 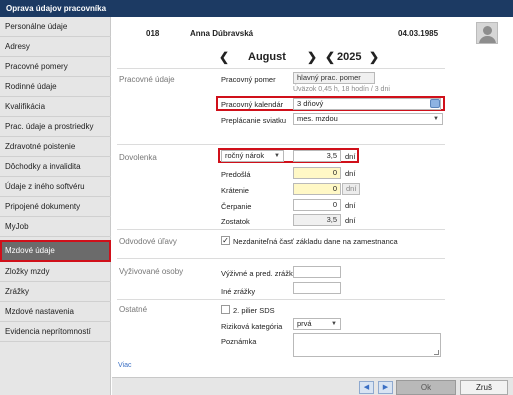 I want to click on zostatok-unit: dní, so click(x=350, y=220).